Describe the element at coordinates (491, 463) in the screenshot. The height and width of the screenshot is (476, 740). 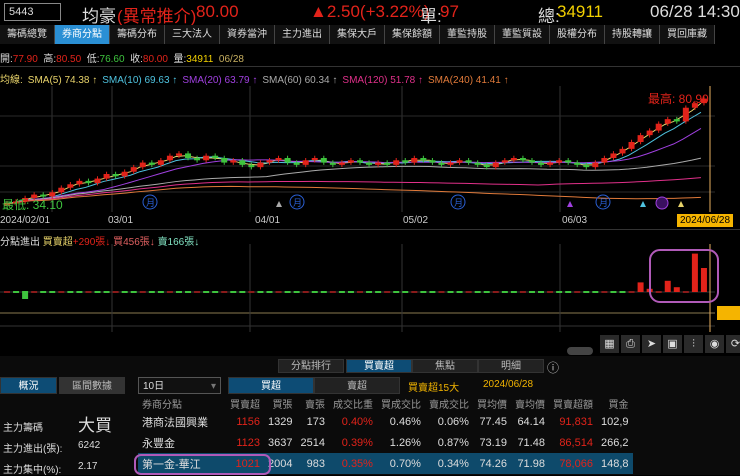
I see `table-cell: 74.26` at that location.